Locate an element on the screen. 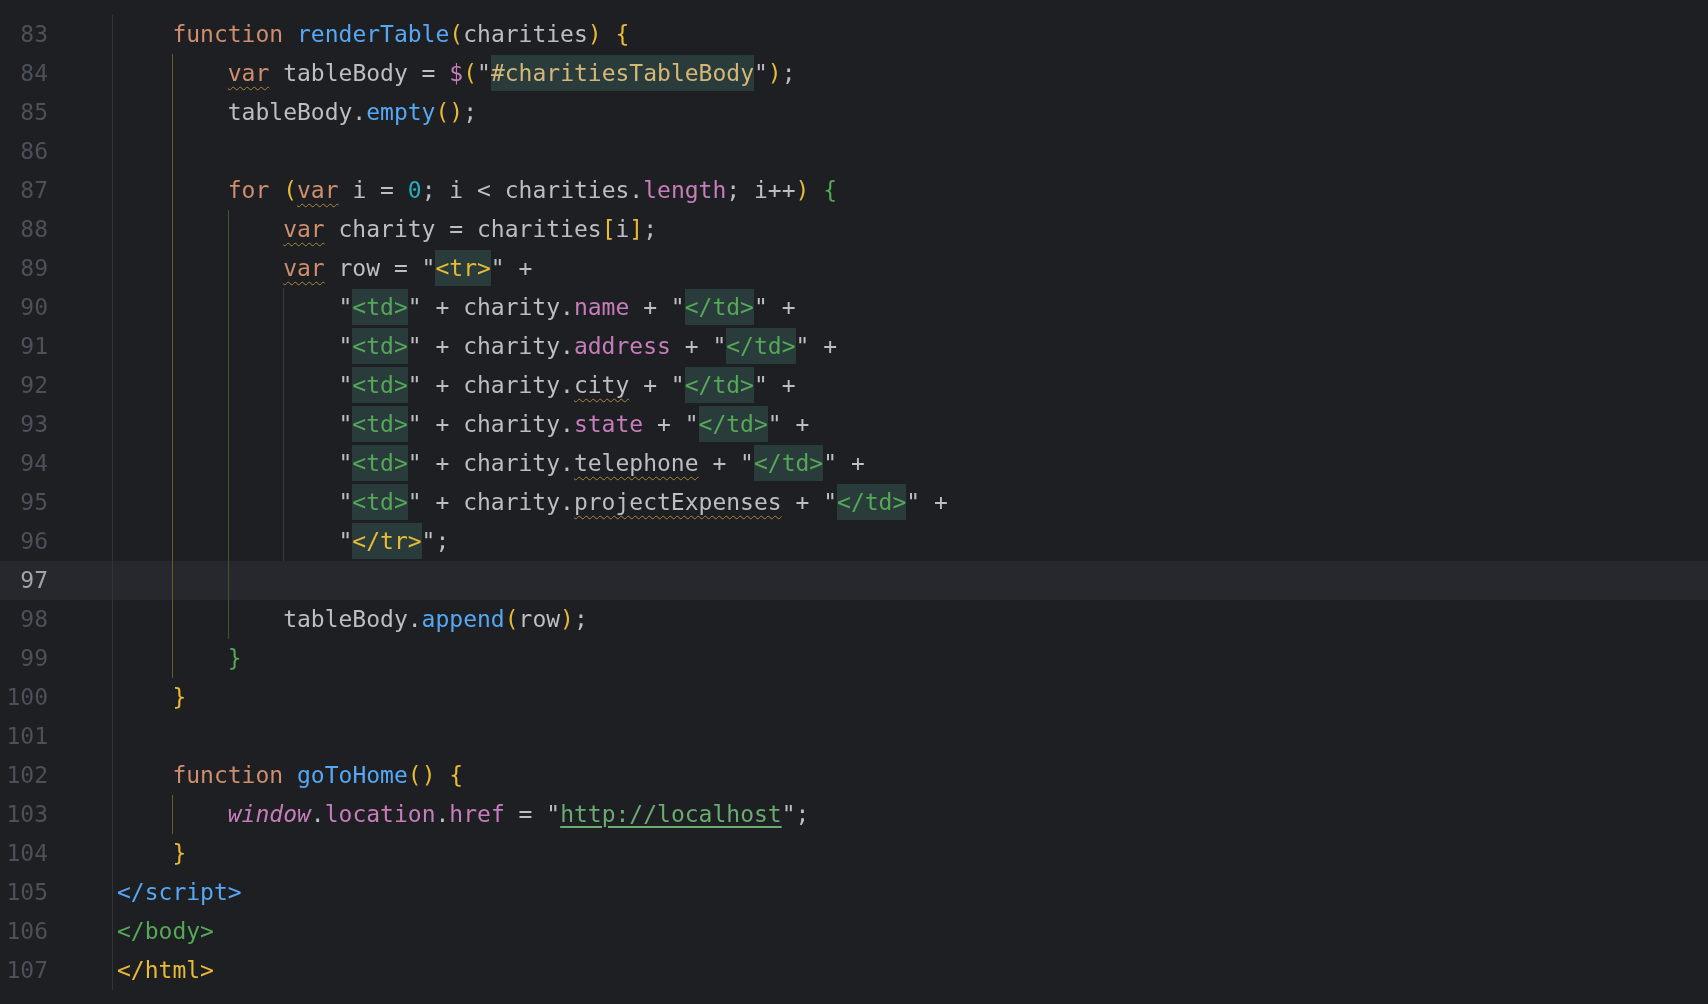  code-line: function goToHome() { is located at coordinates (318, 775).